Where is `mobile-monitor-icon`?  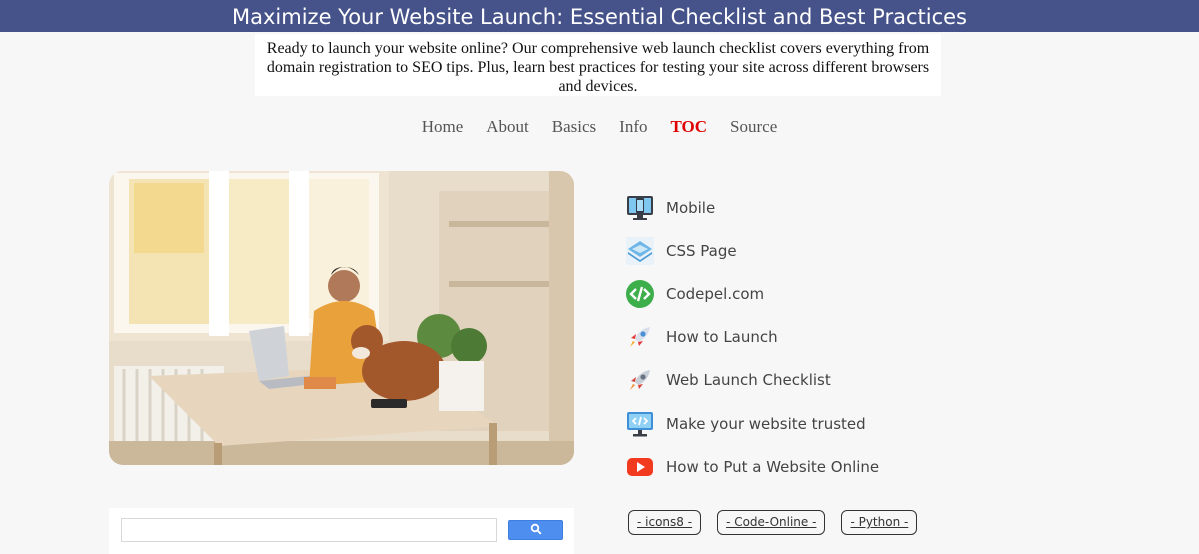 mobile-monitor-icon is located at coordinates (639, 207).